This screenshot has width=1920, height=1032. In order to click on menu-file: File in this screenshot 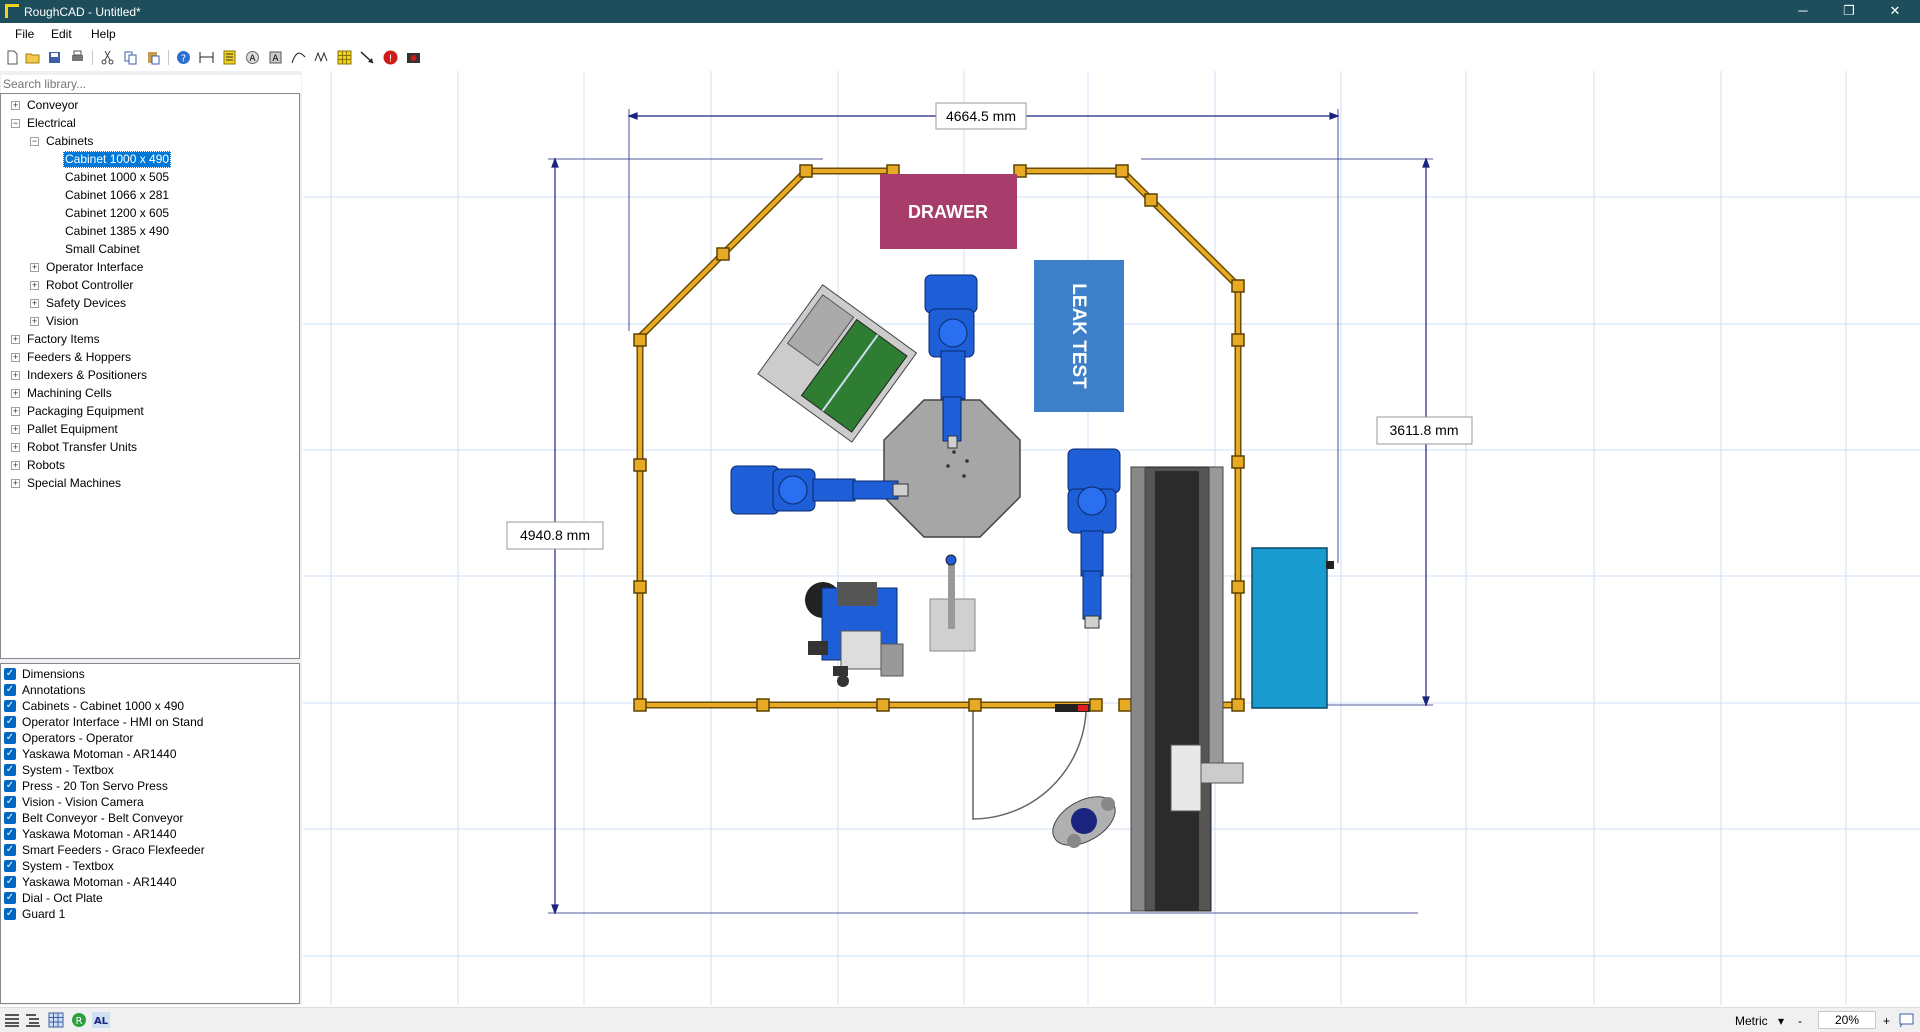, I will do `click(24, 34)`.